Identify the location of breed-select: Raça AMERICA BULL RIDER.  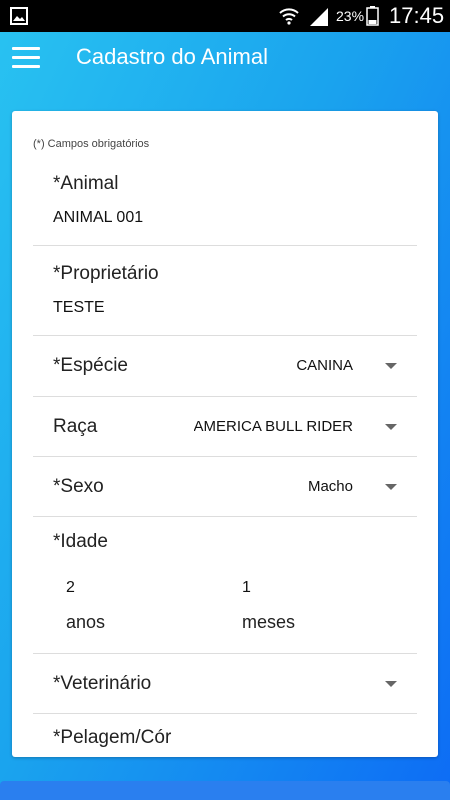
(225, 427).